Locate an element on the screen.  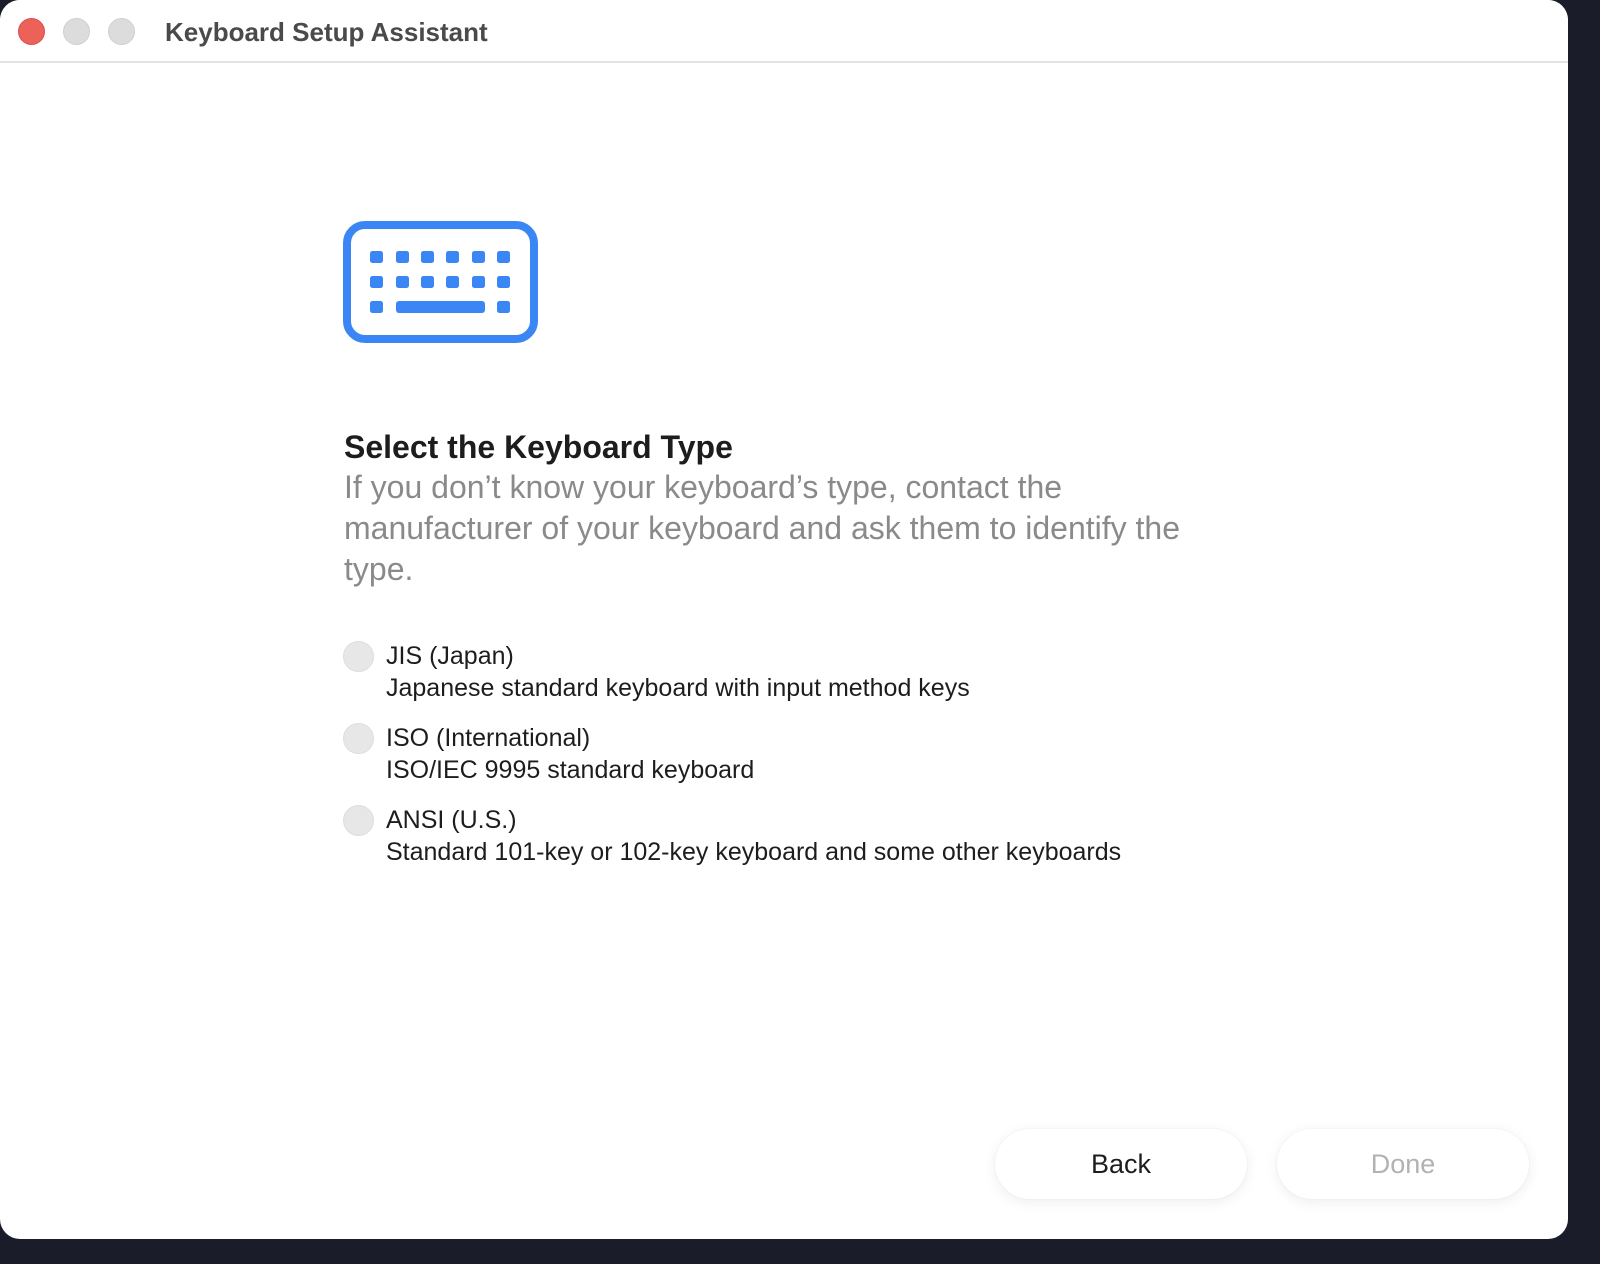
zoom-window-button is located at coordinates (121, 31).